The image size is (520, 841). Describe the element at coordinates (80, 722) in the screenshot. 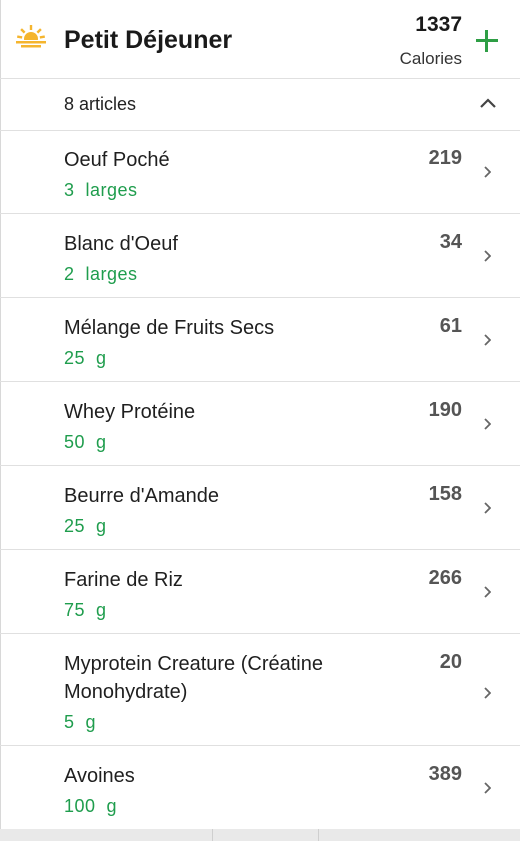

I see `food-quantity: 5 g` at that location.